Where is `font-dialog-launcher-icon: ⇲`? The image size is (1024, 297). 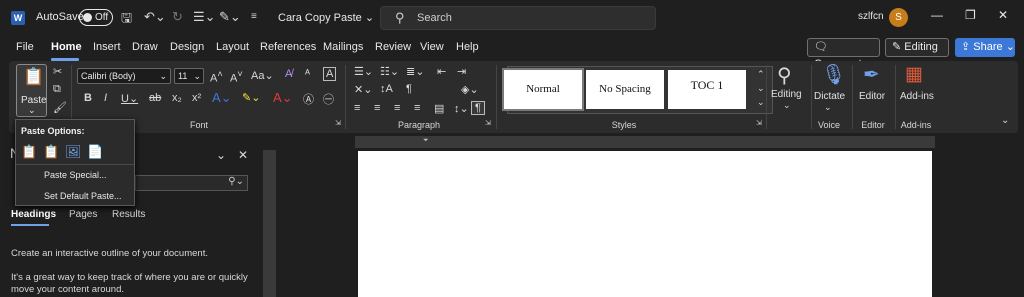 font-dialog-launcher-icon: ⇲ is located at coordinates (338, 123).